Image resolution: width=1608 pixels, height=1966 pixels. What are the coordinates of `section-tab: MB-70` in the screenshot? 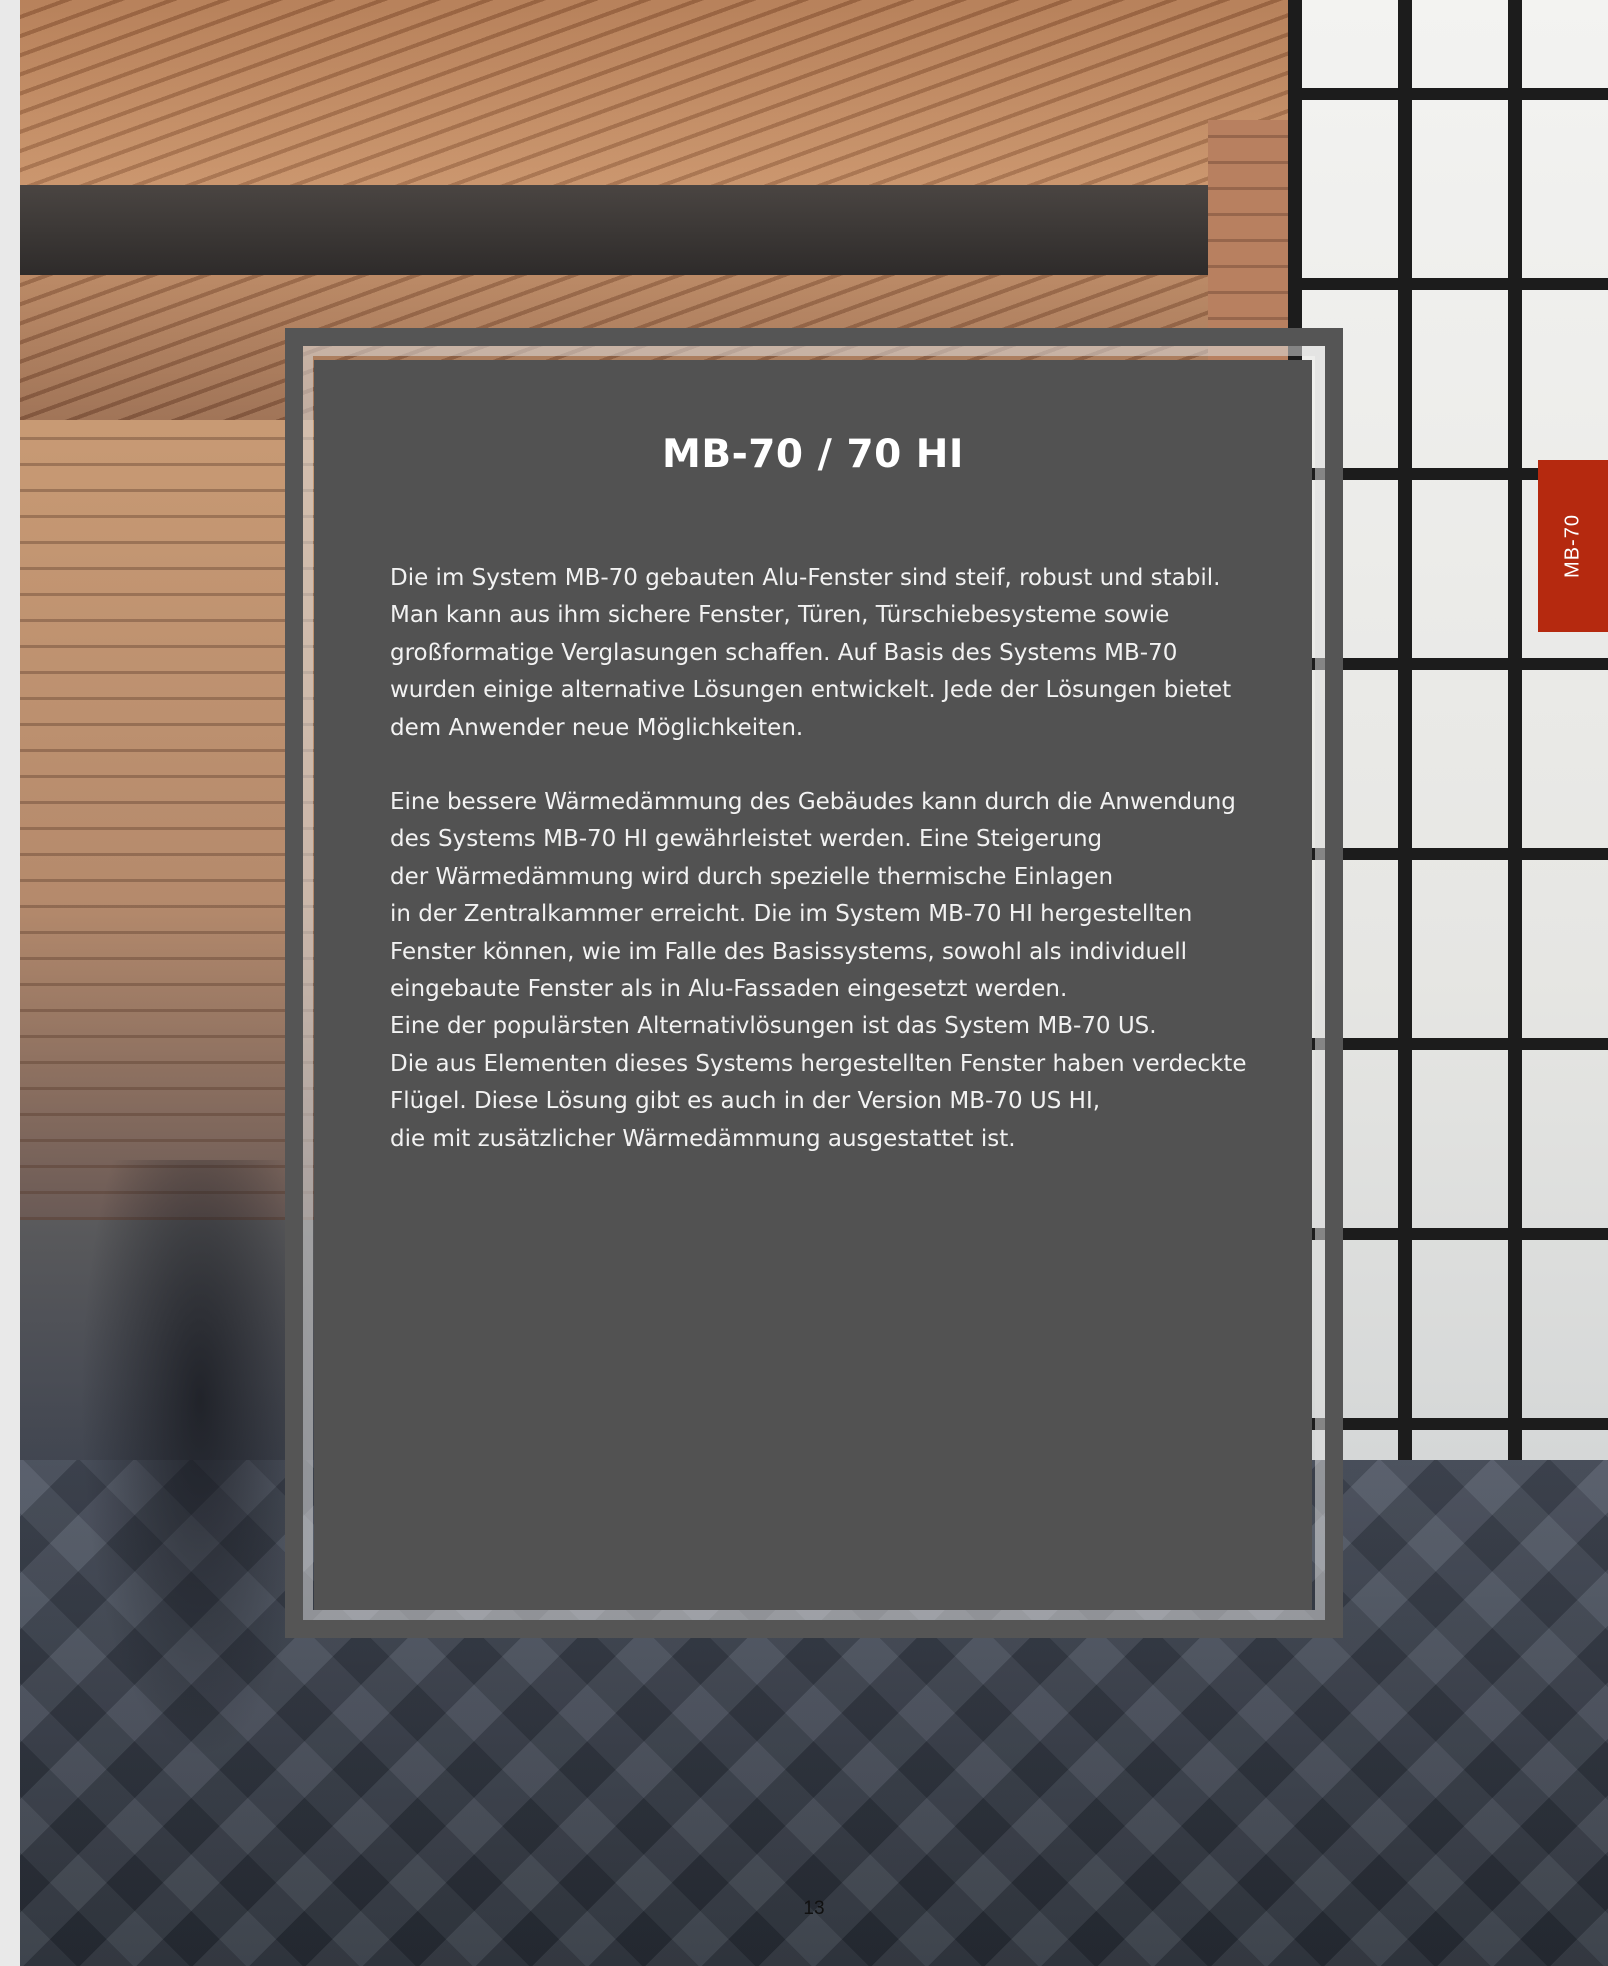 It's located at (1573, 546).